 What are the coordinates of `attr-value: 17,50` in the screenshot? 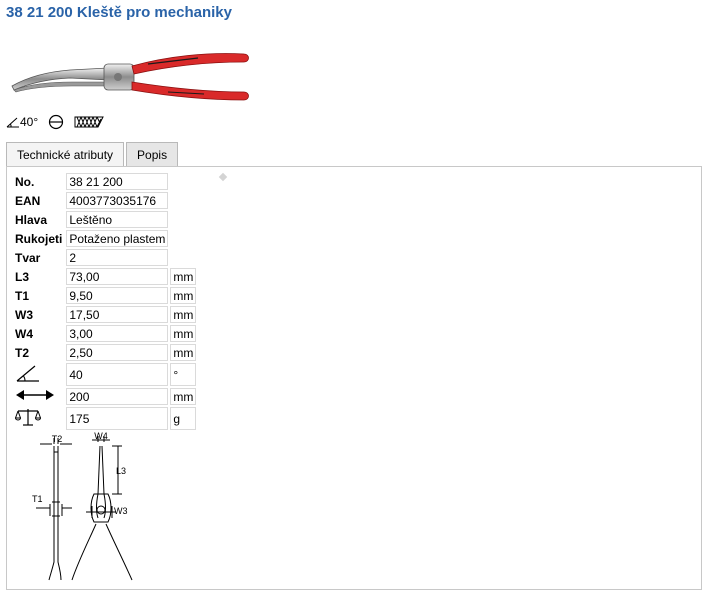 It's located at (117, 314).